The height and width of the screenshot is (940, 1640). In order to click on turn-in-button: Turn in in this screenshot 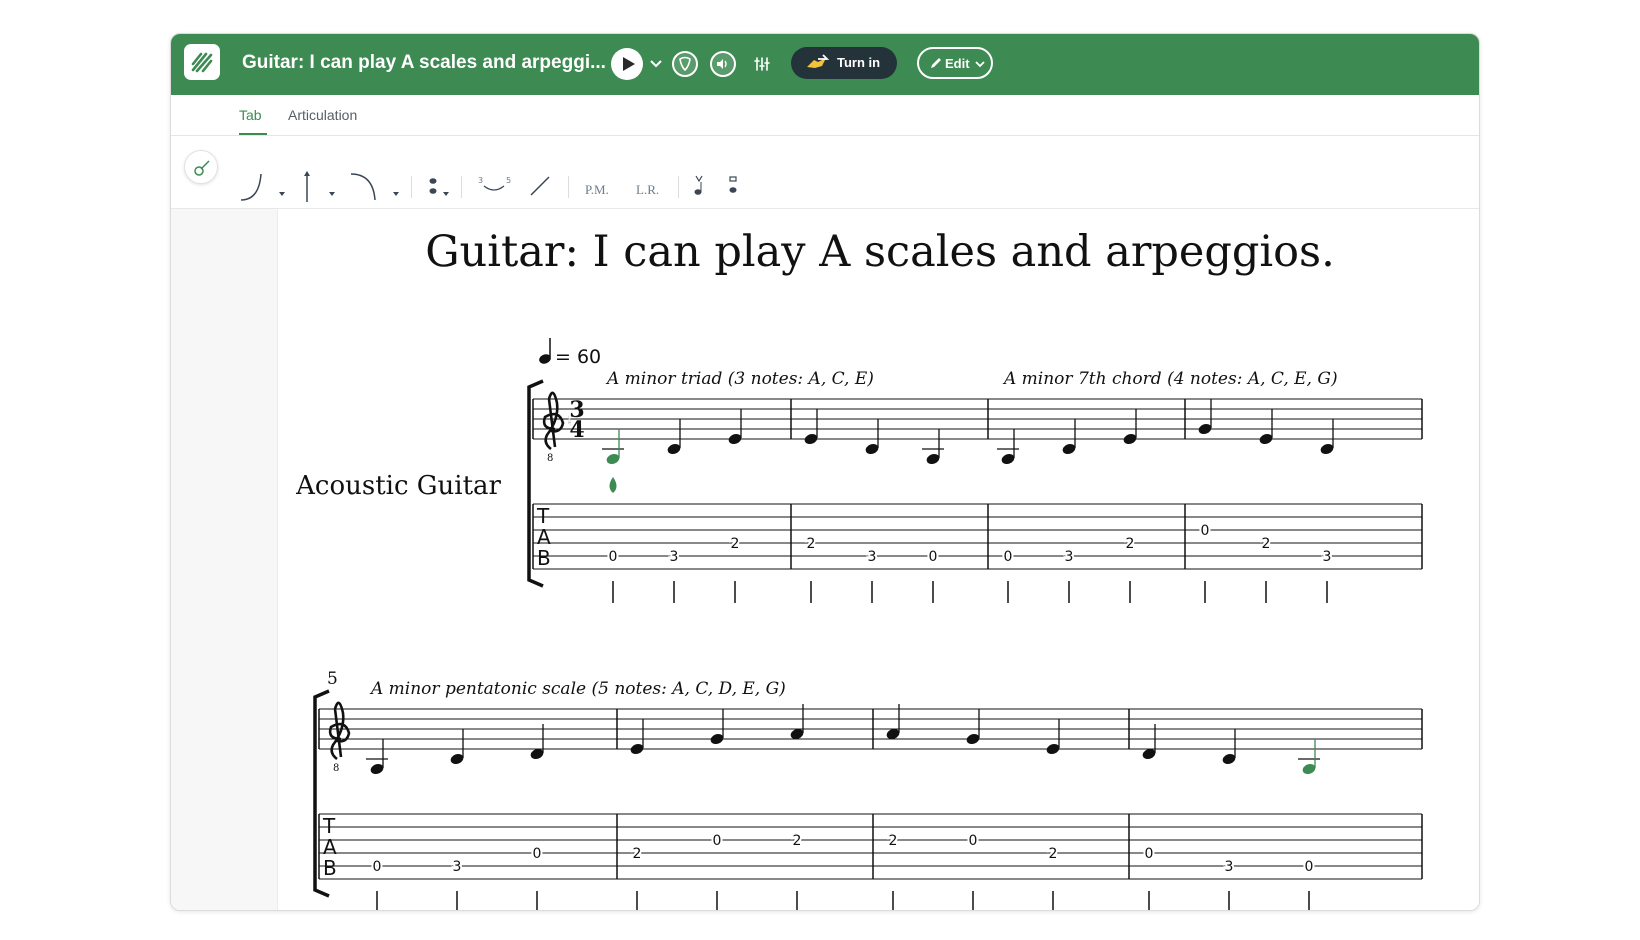, I will do `click(844, 63)`.